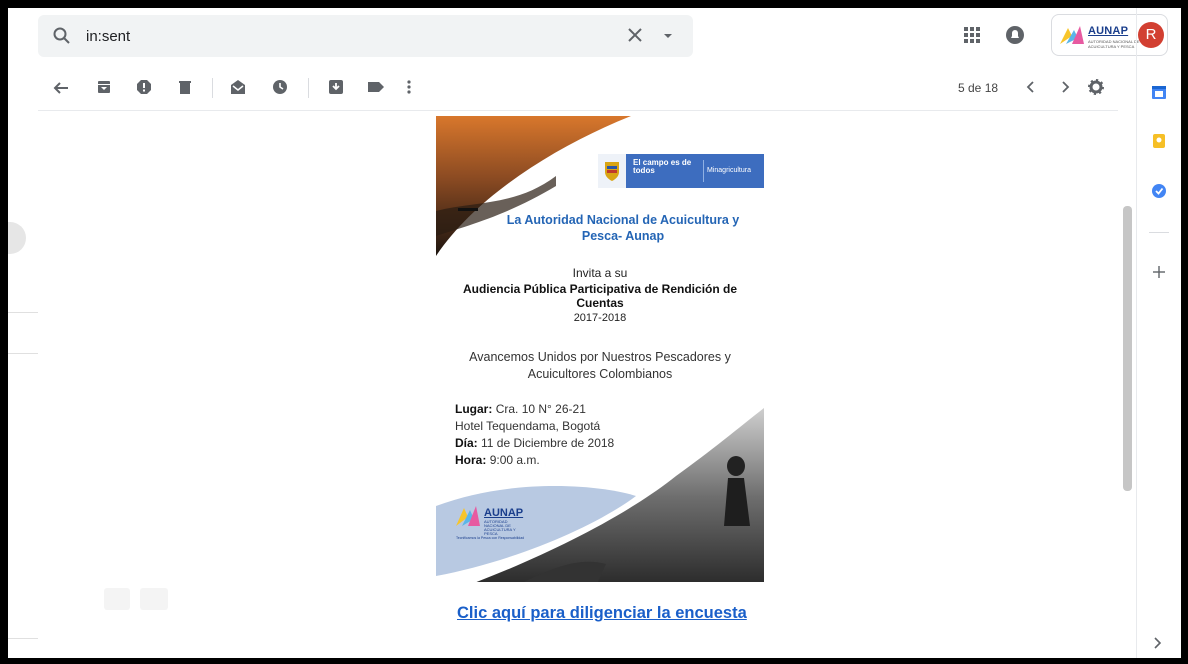 Image resolution: width=1188 pixels, height=664 pixels. I want to click on search-input, so click(326, 36).